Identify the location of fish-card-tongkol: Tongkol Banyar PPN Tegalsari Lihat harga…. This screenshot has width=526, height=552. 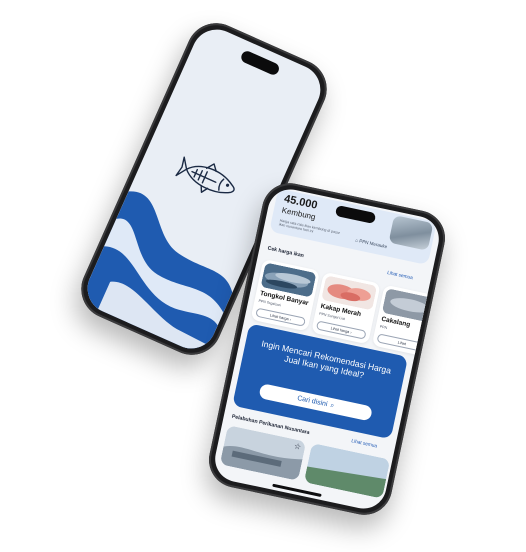
(285, 295).